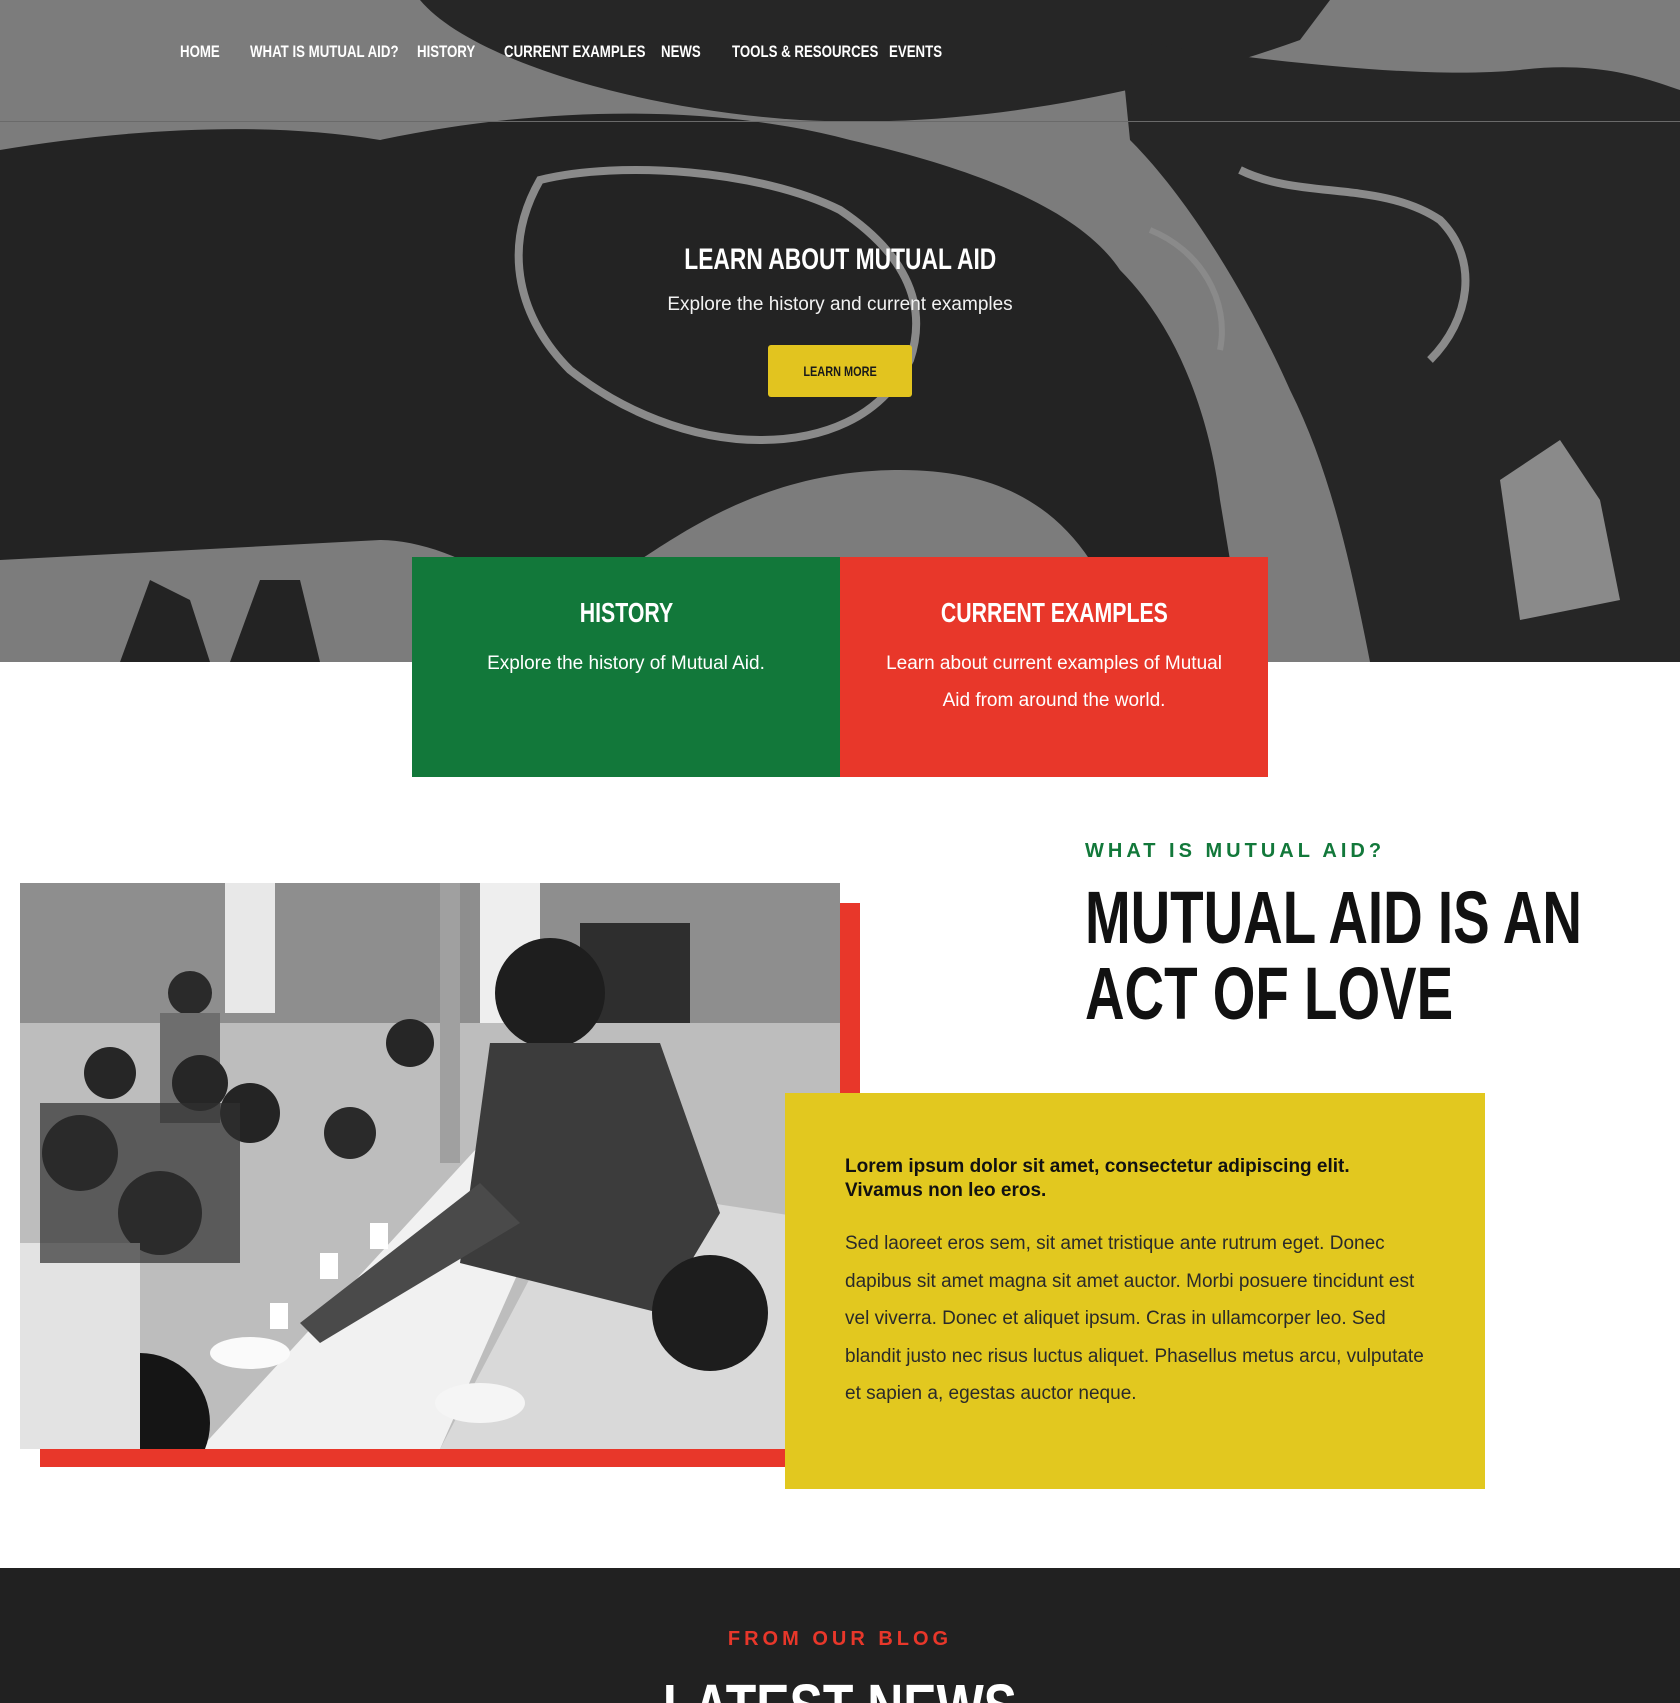 The image size is (1680, 1703). I want to click on hero-subtitle: Explore the history and current examples, so click(840, 304).